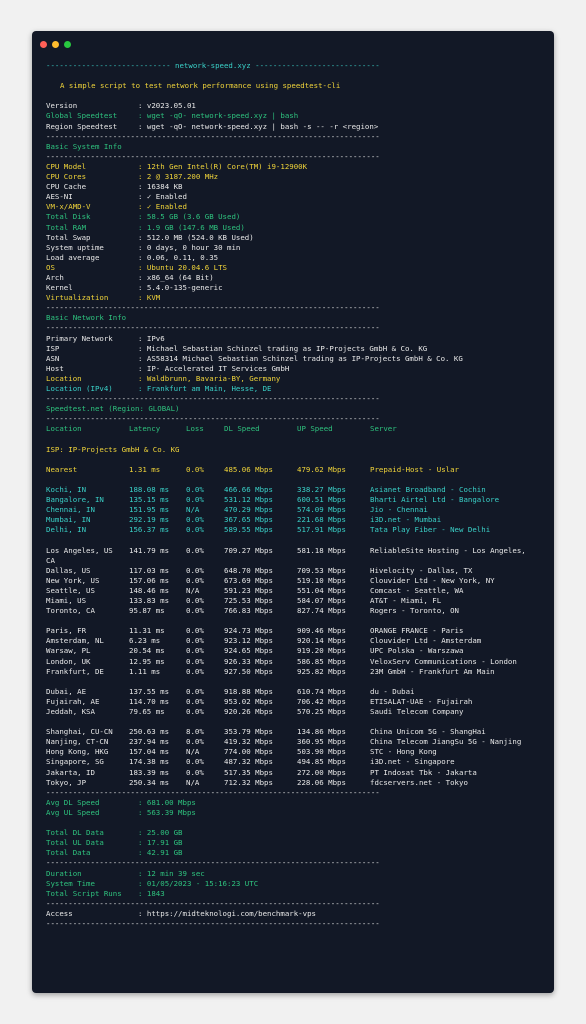 The image size is (586, 1024). I want to click on table-row-cell: Amsterdam, NL, so click(75, 641).